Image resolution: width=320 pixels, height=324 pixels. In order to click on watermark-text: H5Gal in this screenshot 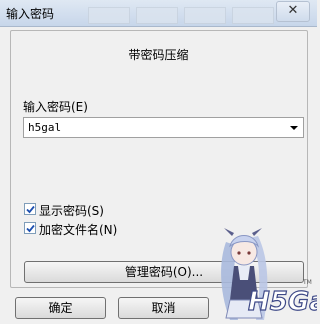, I will do `click(282, 302)`.